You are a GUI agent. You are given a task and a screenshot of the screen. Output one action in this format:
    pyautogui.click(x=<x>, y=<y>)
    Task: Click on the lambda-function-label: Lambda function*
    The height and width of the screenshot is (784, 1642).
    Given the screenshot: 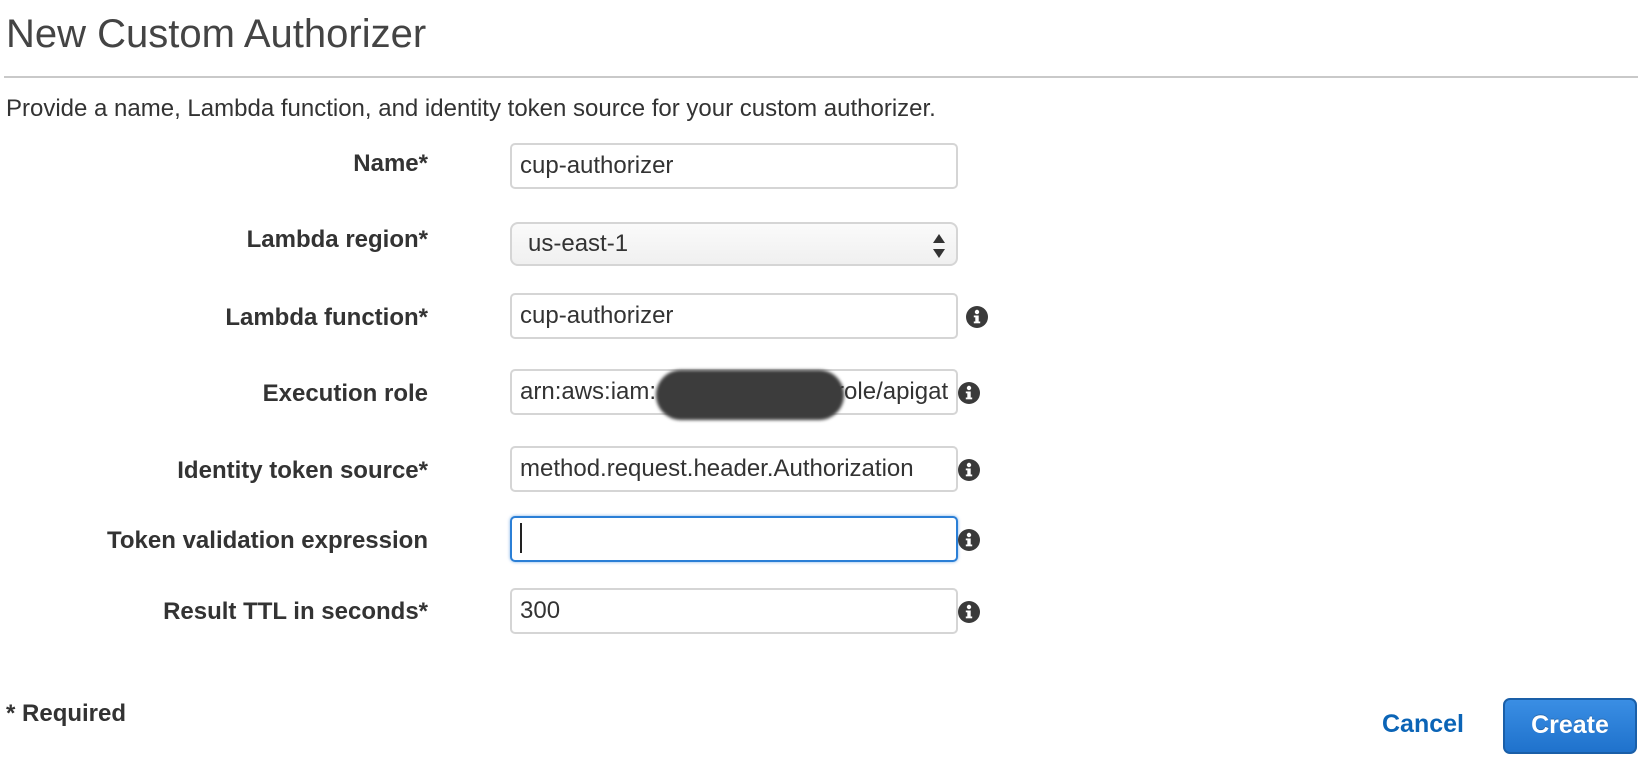 What is the action you would take?
    pyautogui.click(x=326, y=317)
    